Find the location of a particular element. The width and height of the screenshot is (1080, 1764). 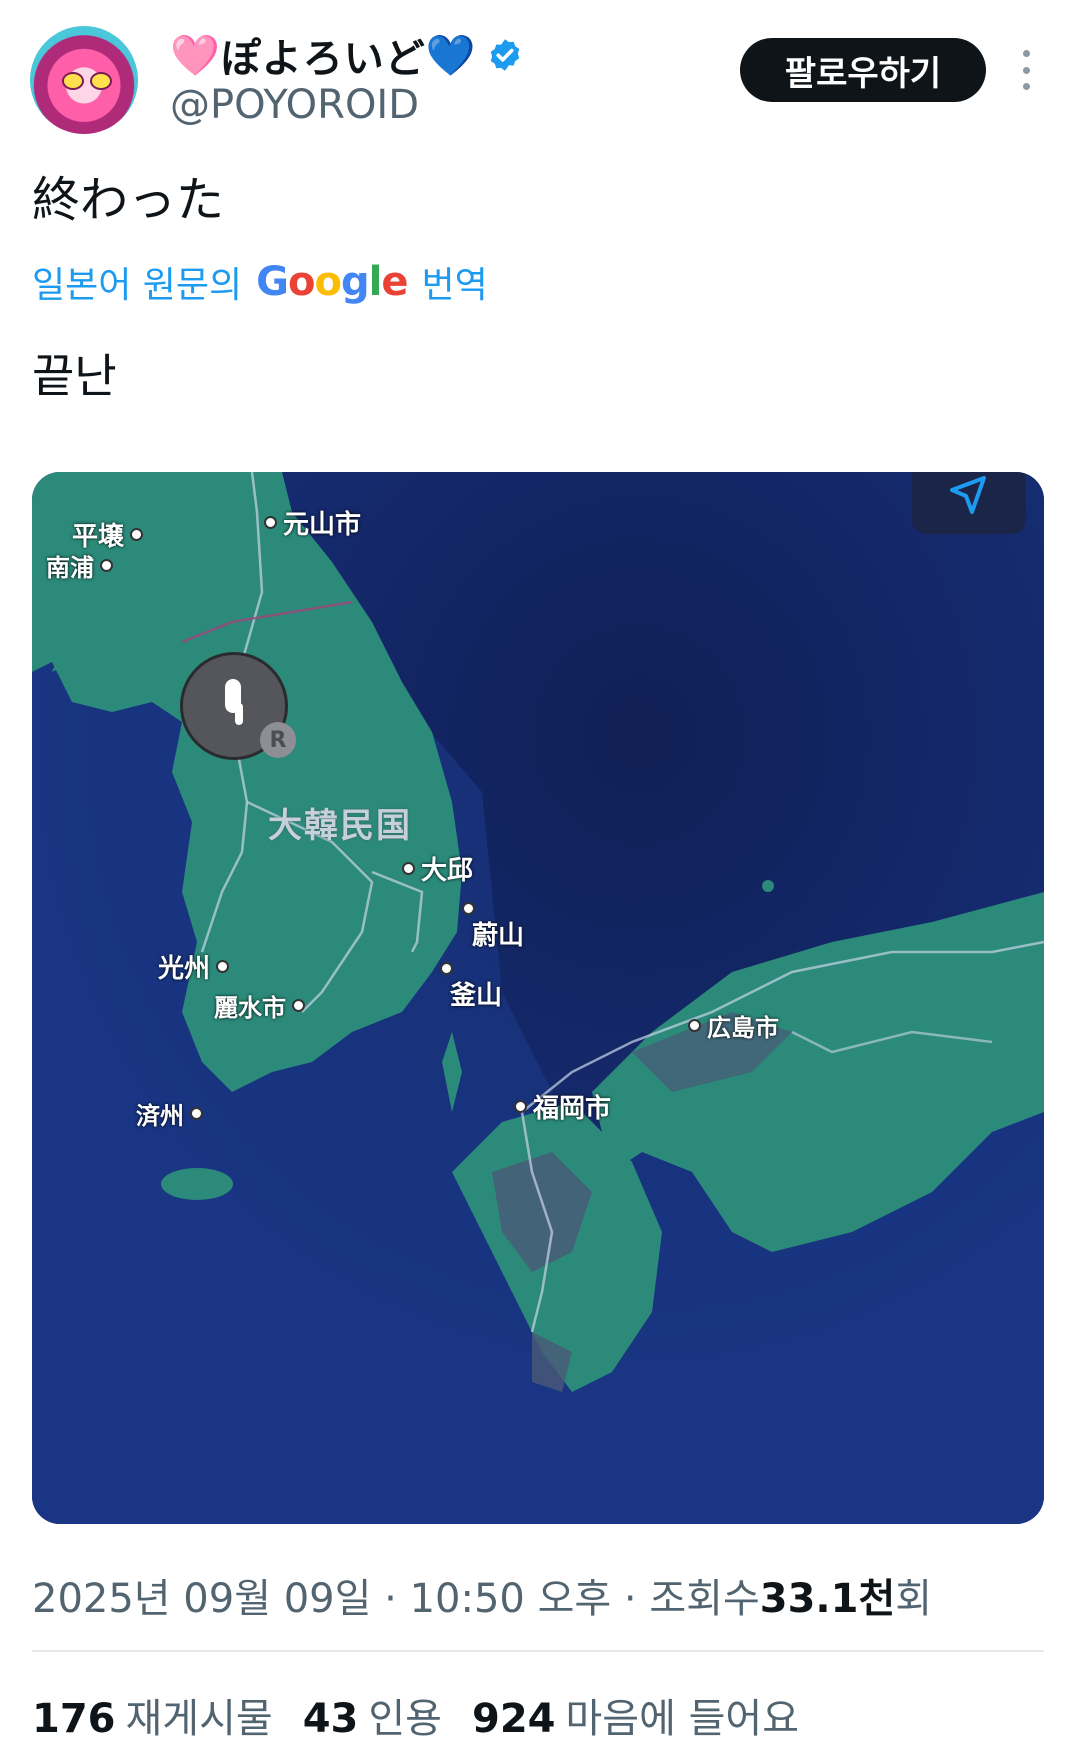

verified-badge-icon is located at coordinates (504, 55).